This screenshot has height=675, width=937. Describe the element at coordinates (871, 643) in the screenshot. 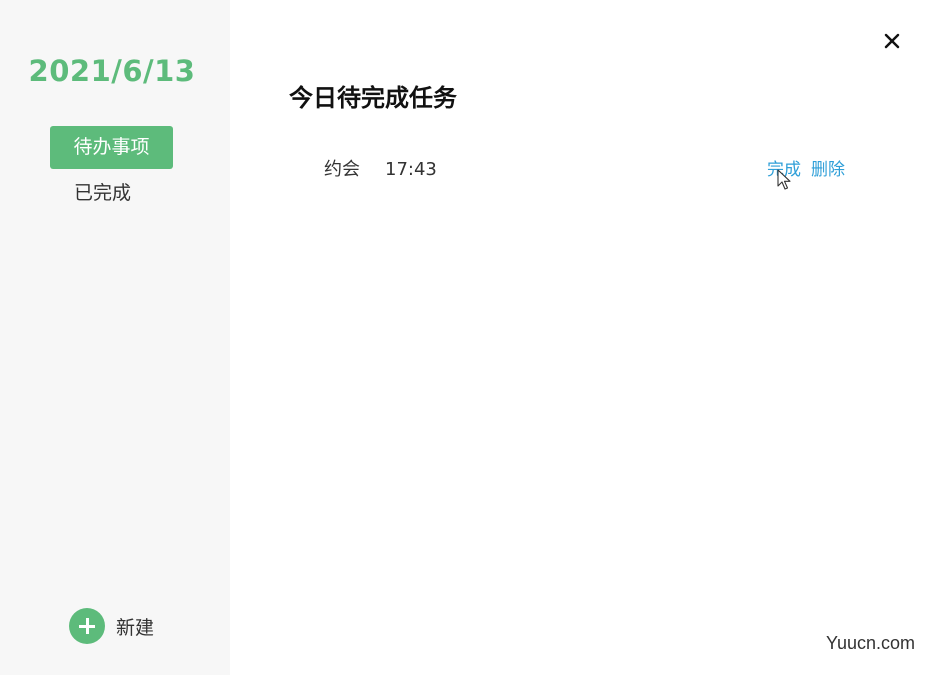

I see `watermark: Yuucn.com` at that location.